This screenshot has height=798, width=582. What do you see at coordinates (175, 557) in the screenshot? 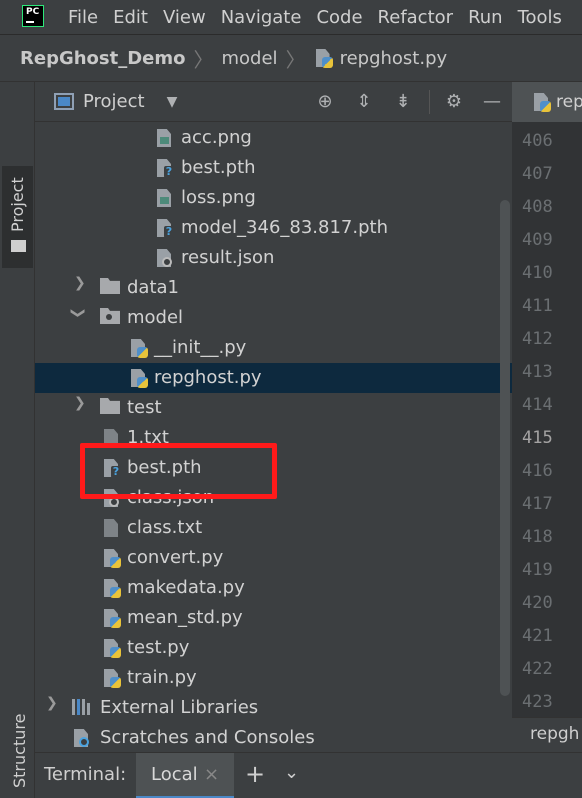
I see `tree-item-label: convert.py` at bounding box center [175, 557].